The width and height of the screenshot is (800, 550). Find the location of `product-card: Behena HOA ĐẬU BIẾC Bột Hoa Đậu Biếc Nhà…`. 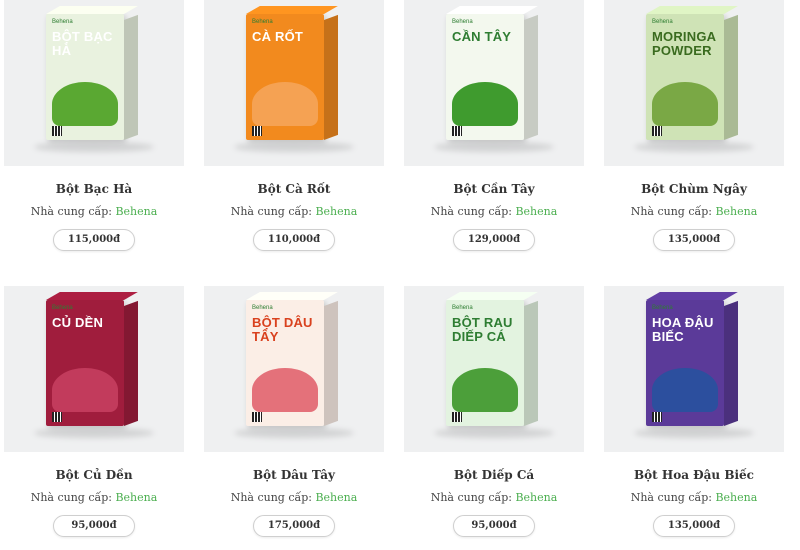

product-card: Behena HOA ĐẬU BIẾC Bột Hoa Đậu Biếc Nhà… is located at coordinates (694, 411).